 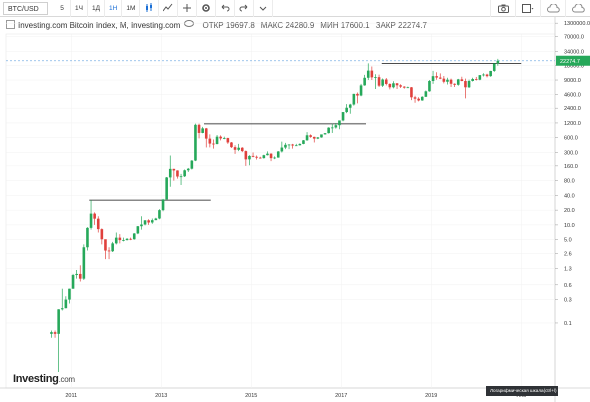 I want to click on y-tick-label: 0.6, so click(x=568, y=286).